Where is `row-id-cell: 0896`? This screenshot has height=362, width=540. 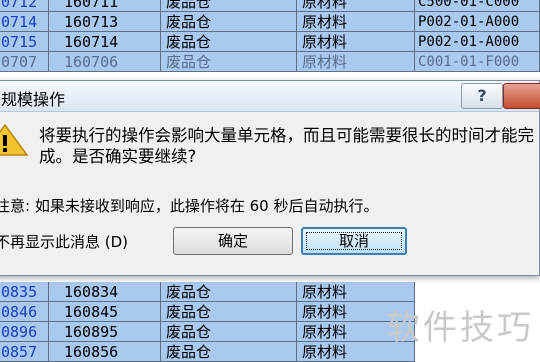
row-id-cell: 0896 is located at coordinates (24, 332).